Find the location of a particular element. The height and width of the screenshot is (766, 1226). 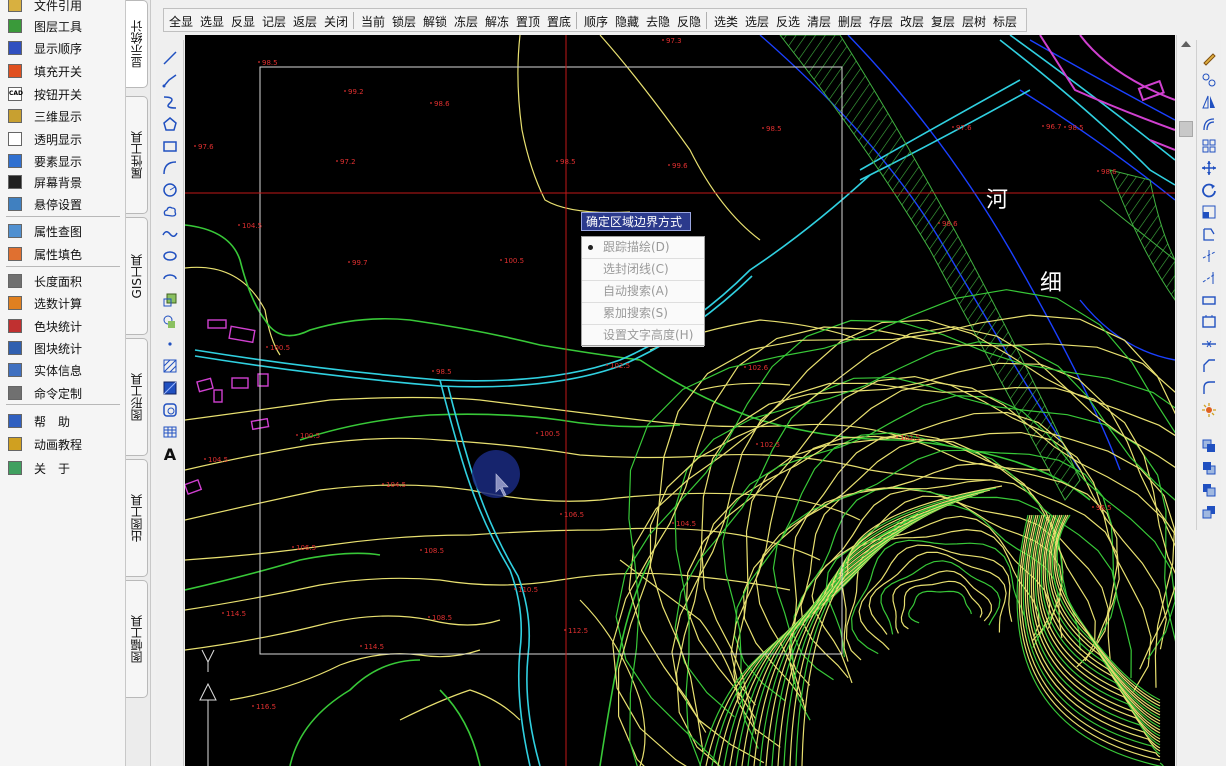

toolbar-button: 去隐 is located at coordinates (658, 21).